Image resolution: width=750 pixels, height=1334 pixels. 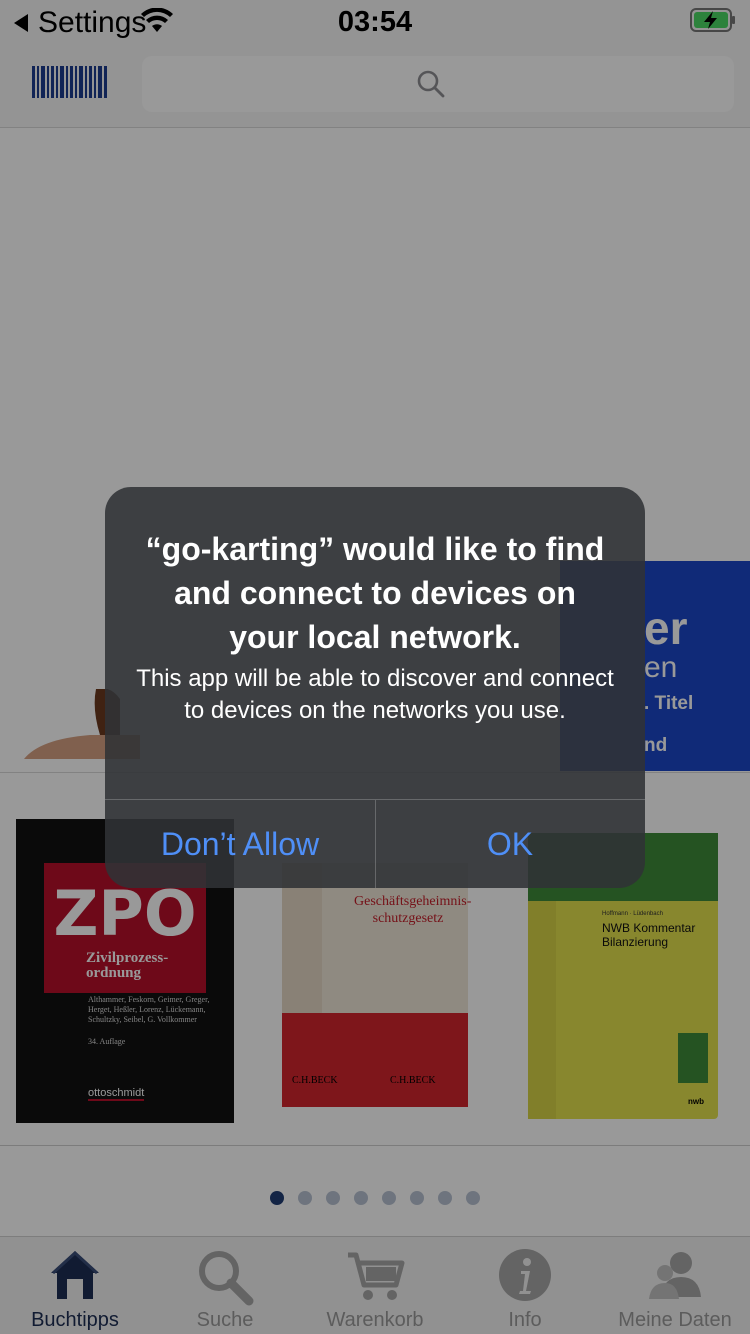 I want to click on ok-button: OK, so click(x=510, y=844).